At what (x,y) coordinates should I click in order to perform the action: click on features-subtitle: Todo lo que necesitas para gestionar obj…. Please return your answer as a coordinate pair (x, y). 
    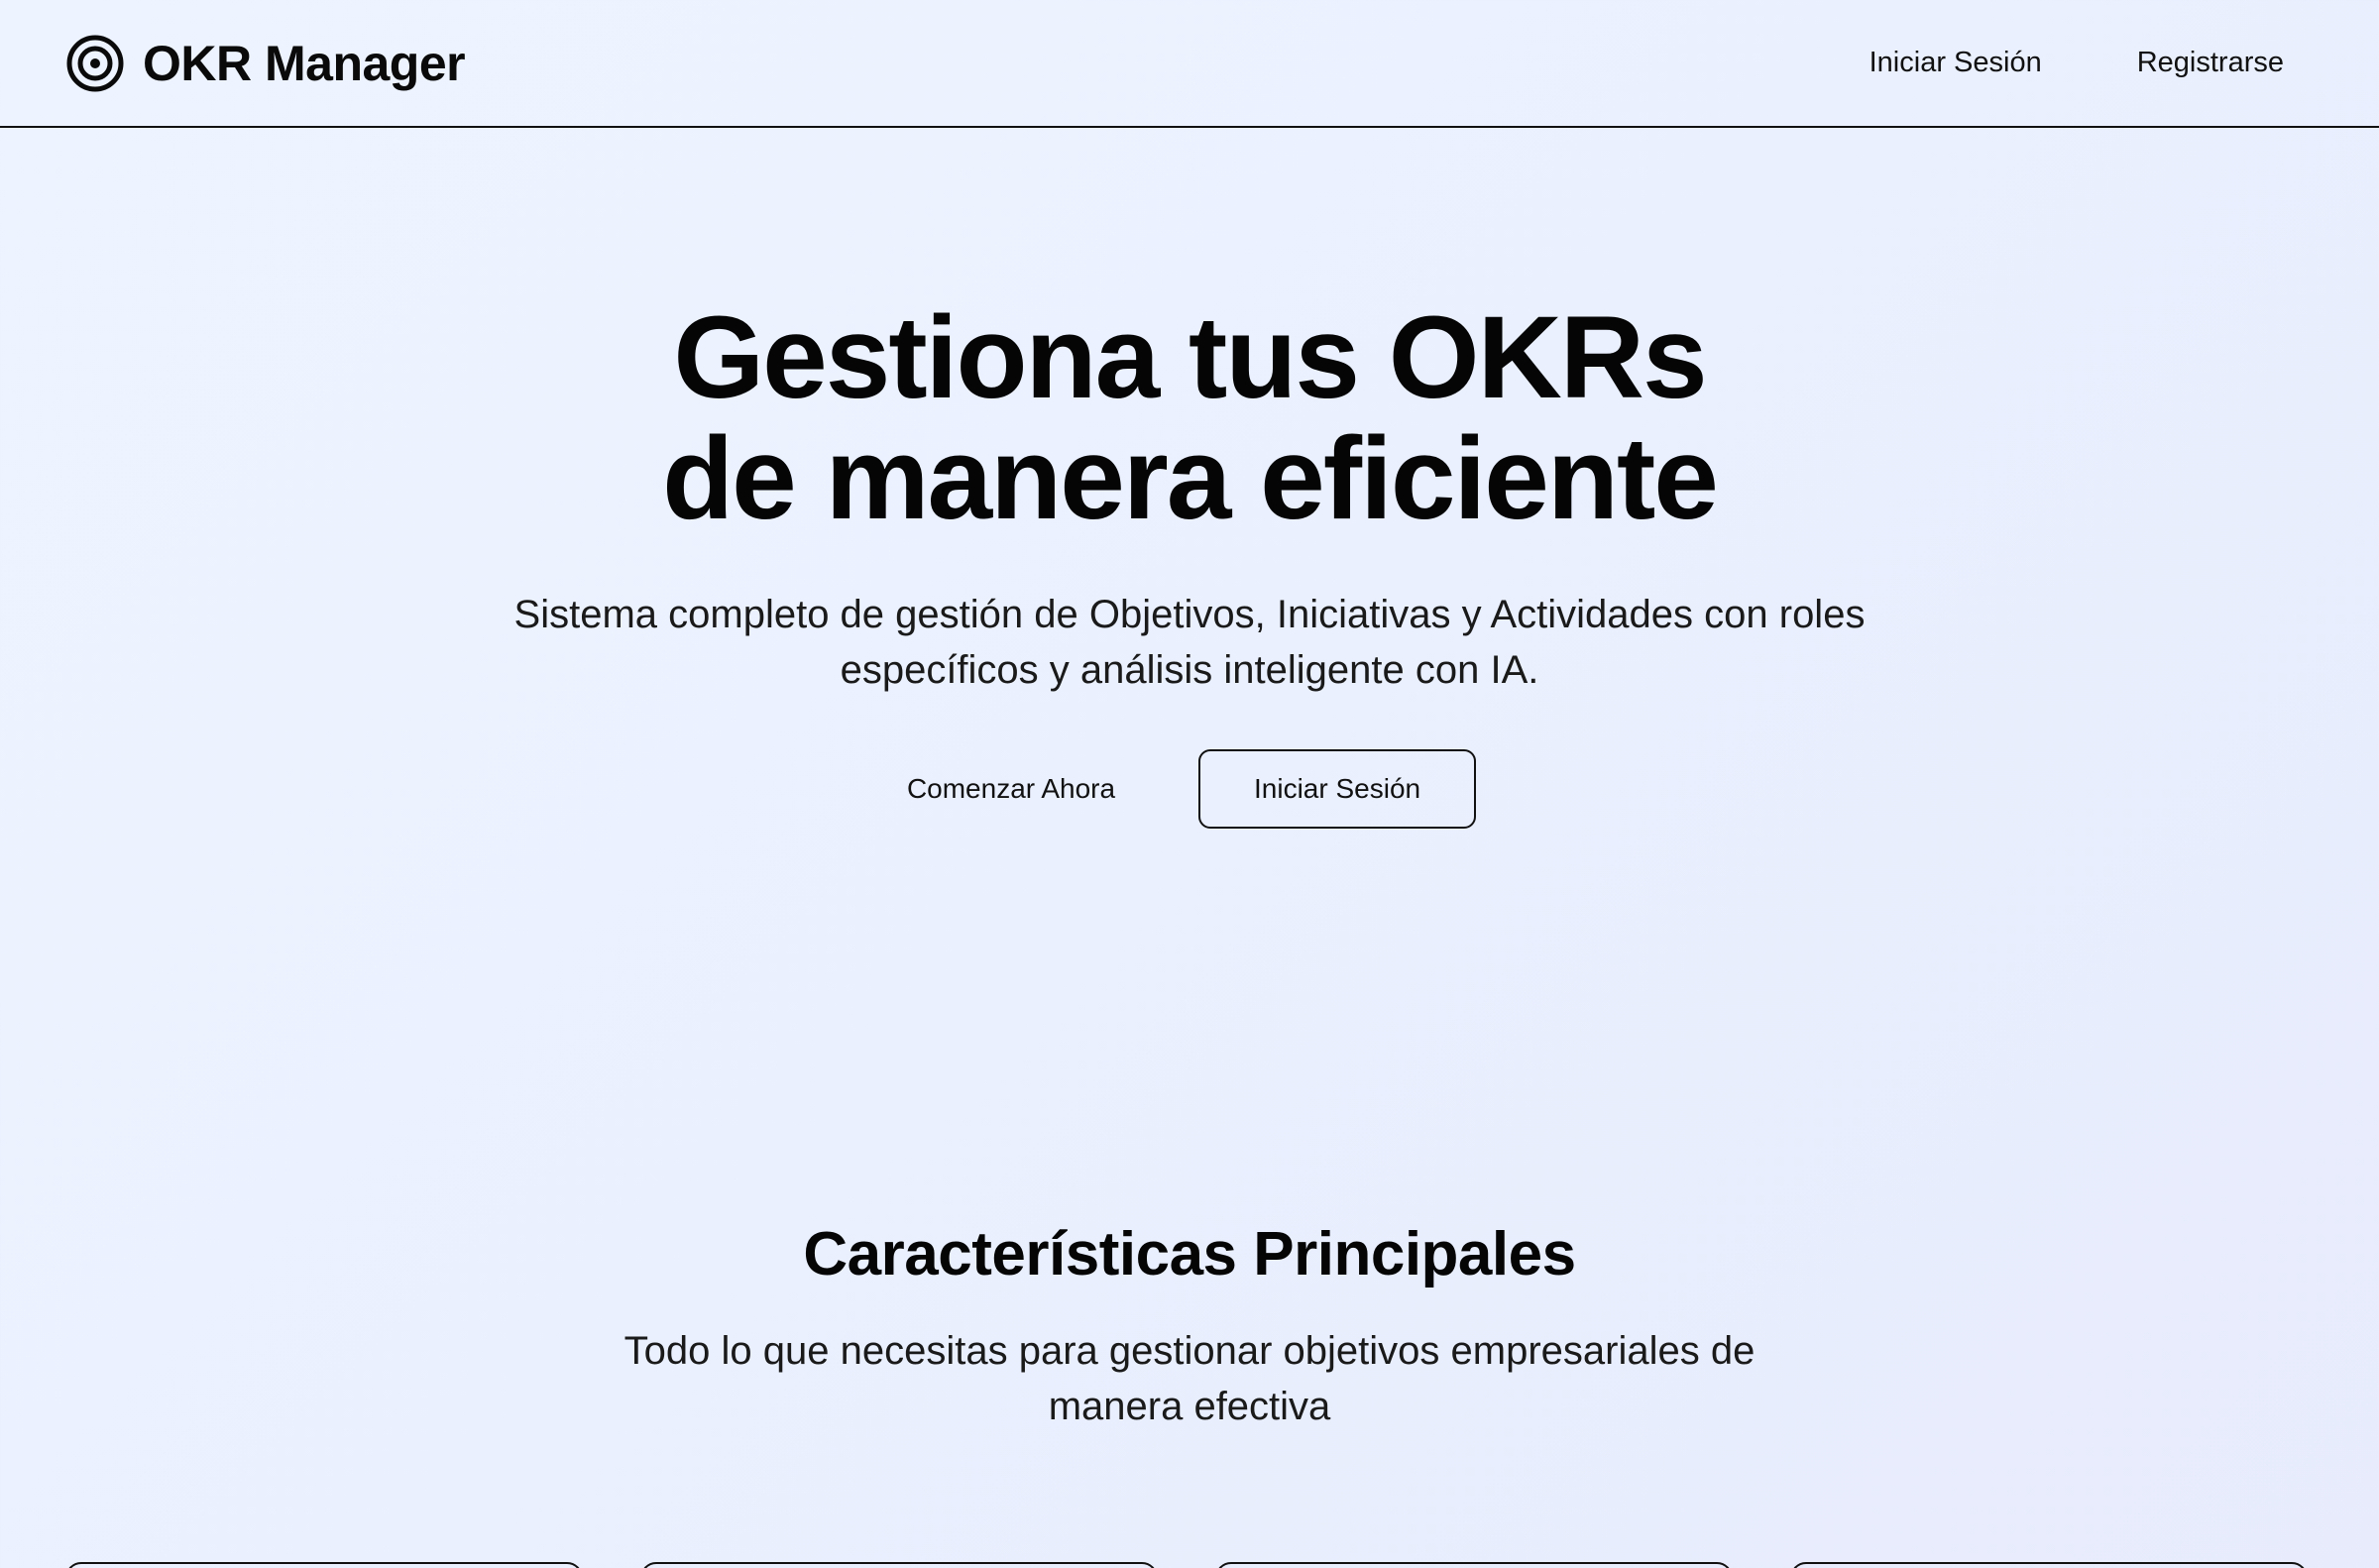
    Looking at the image, I should click on (1189, 1378).